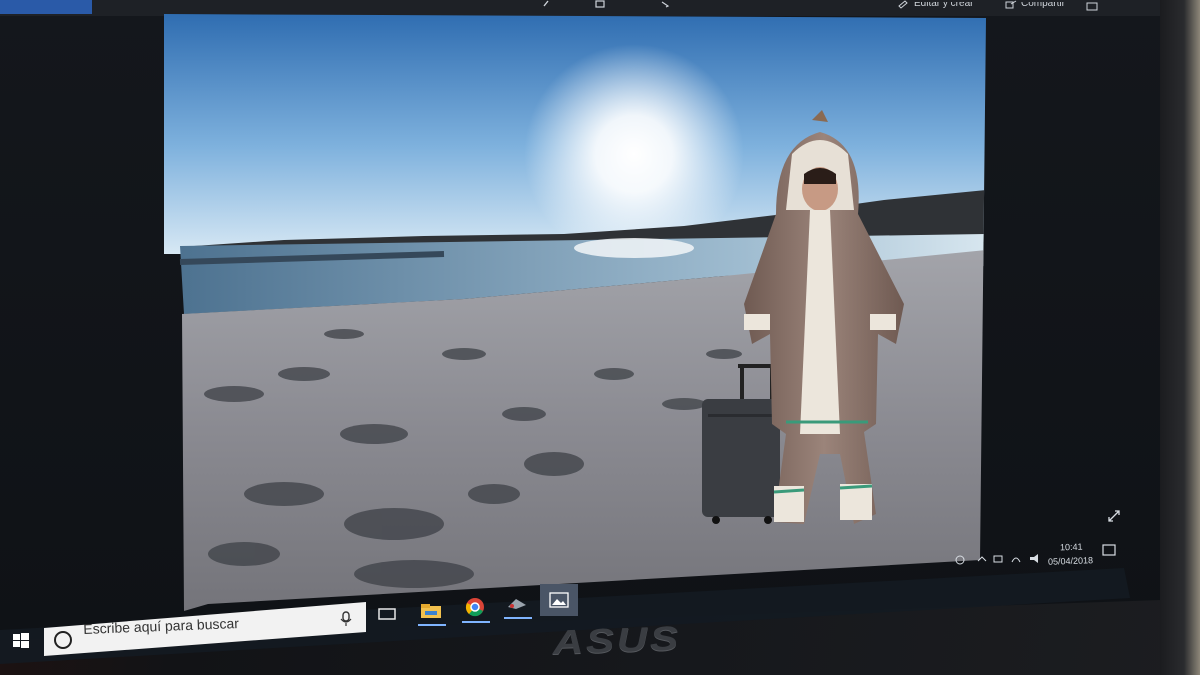  What do you see at coordinates (517, 603) in the screenshot?
I see `snipping-tool-icon` at bounding box center [517, 603].